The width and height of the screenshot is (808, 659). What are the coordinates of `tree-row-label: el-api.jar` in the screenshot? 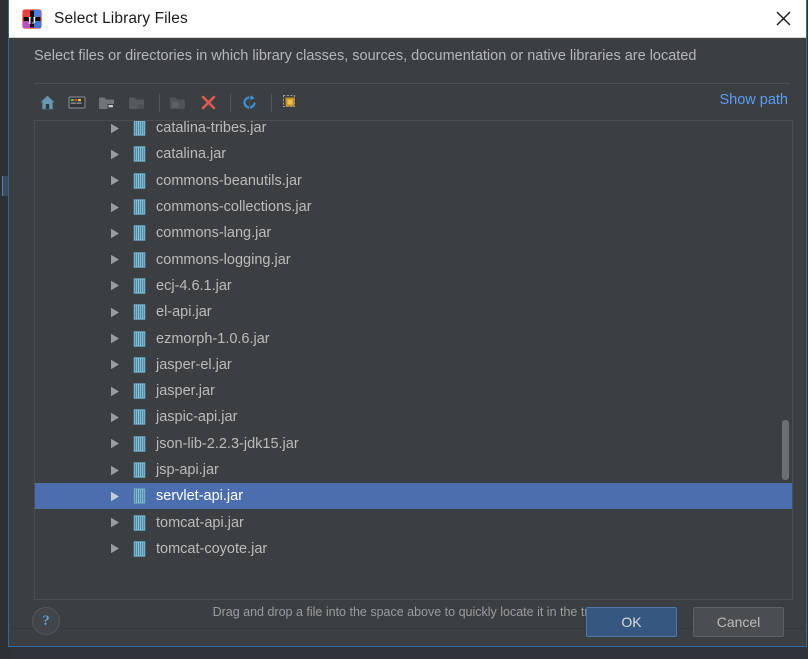 It's located at (184, 312).